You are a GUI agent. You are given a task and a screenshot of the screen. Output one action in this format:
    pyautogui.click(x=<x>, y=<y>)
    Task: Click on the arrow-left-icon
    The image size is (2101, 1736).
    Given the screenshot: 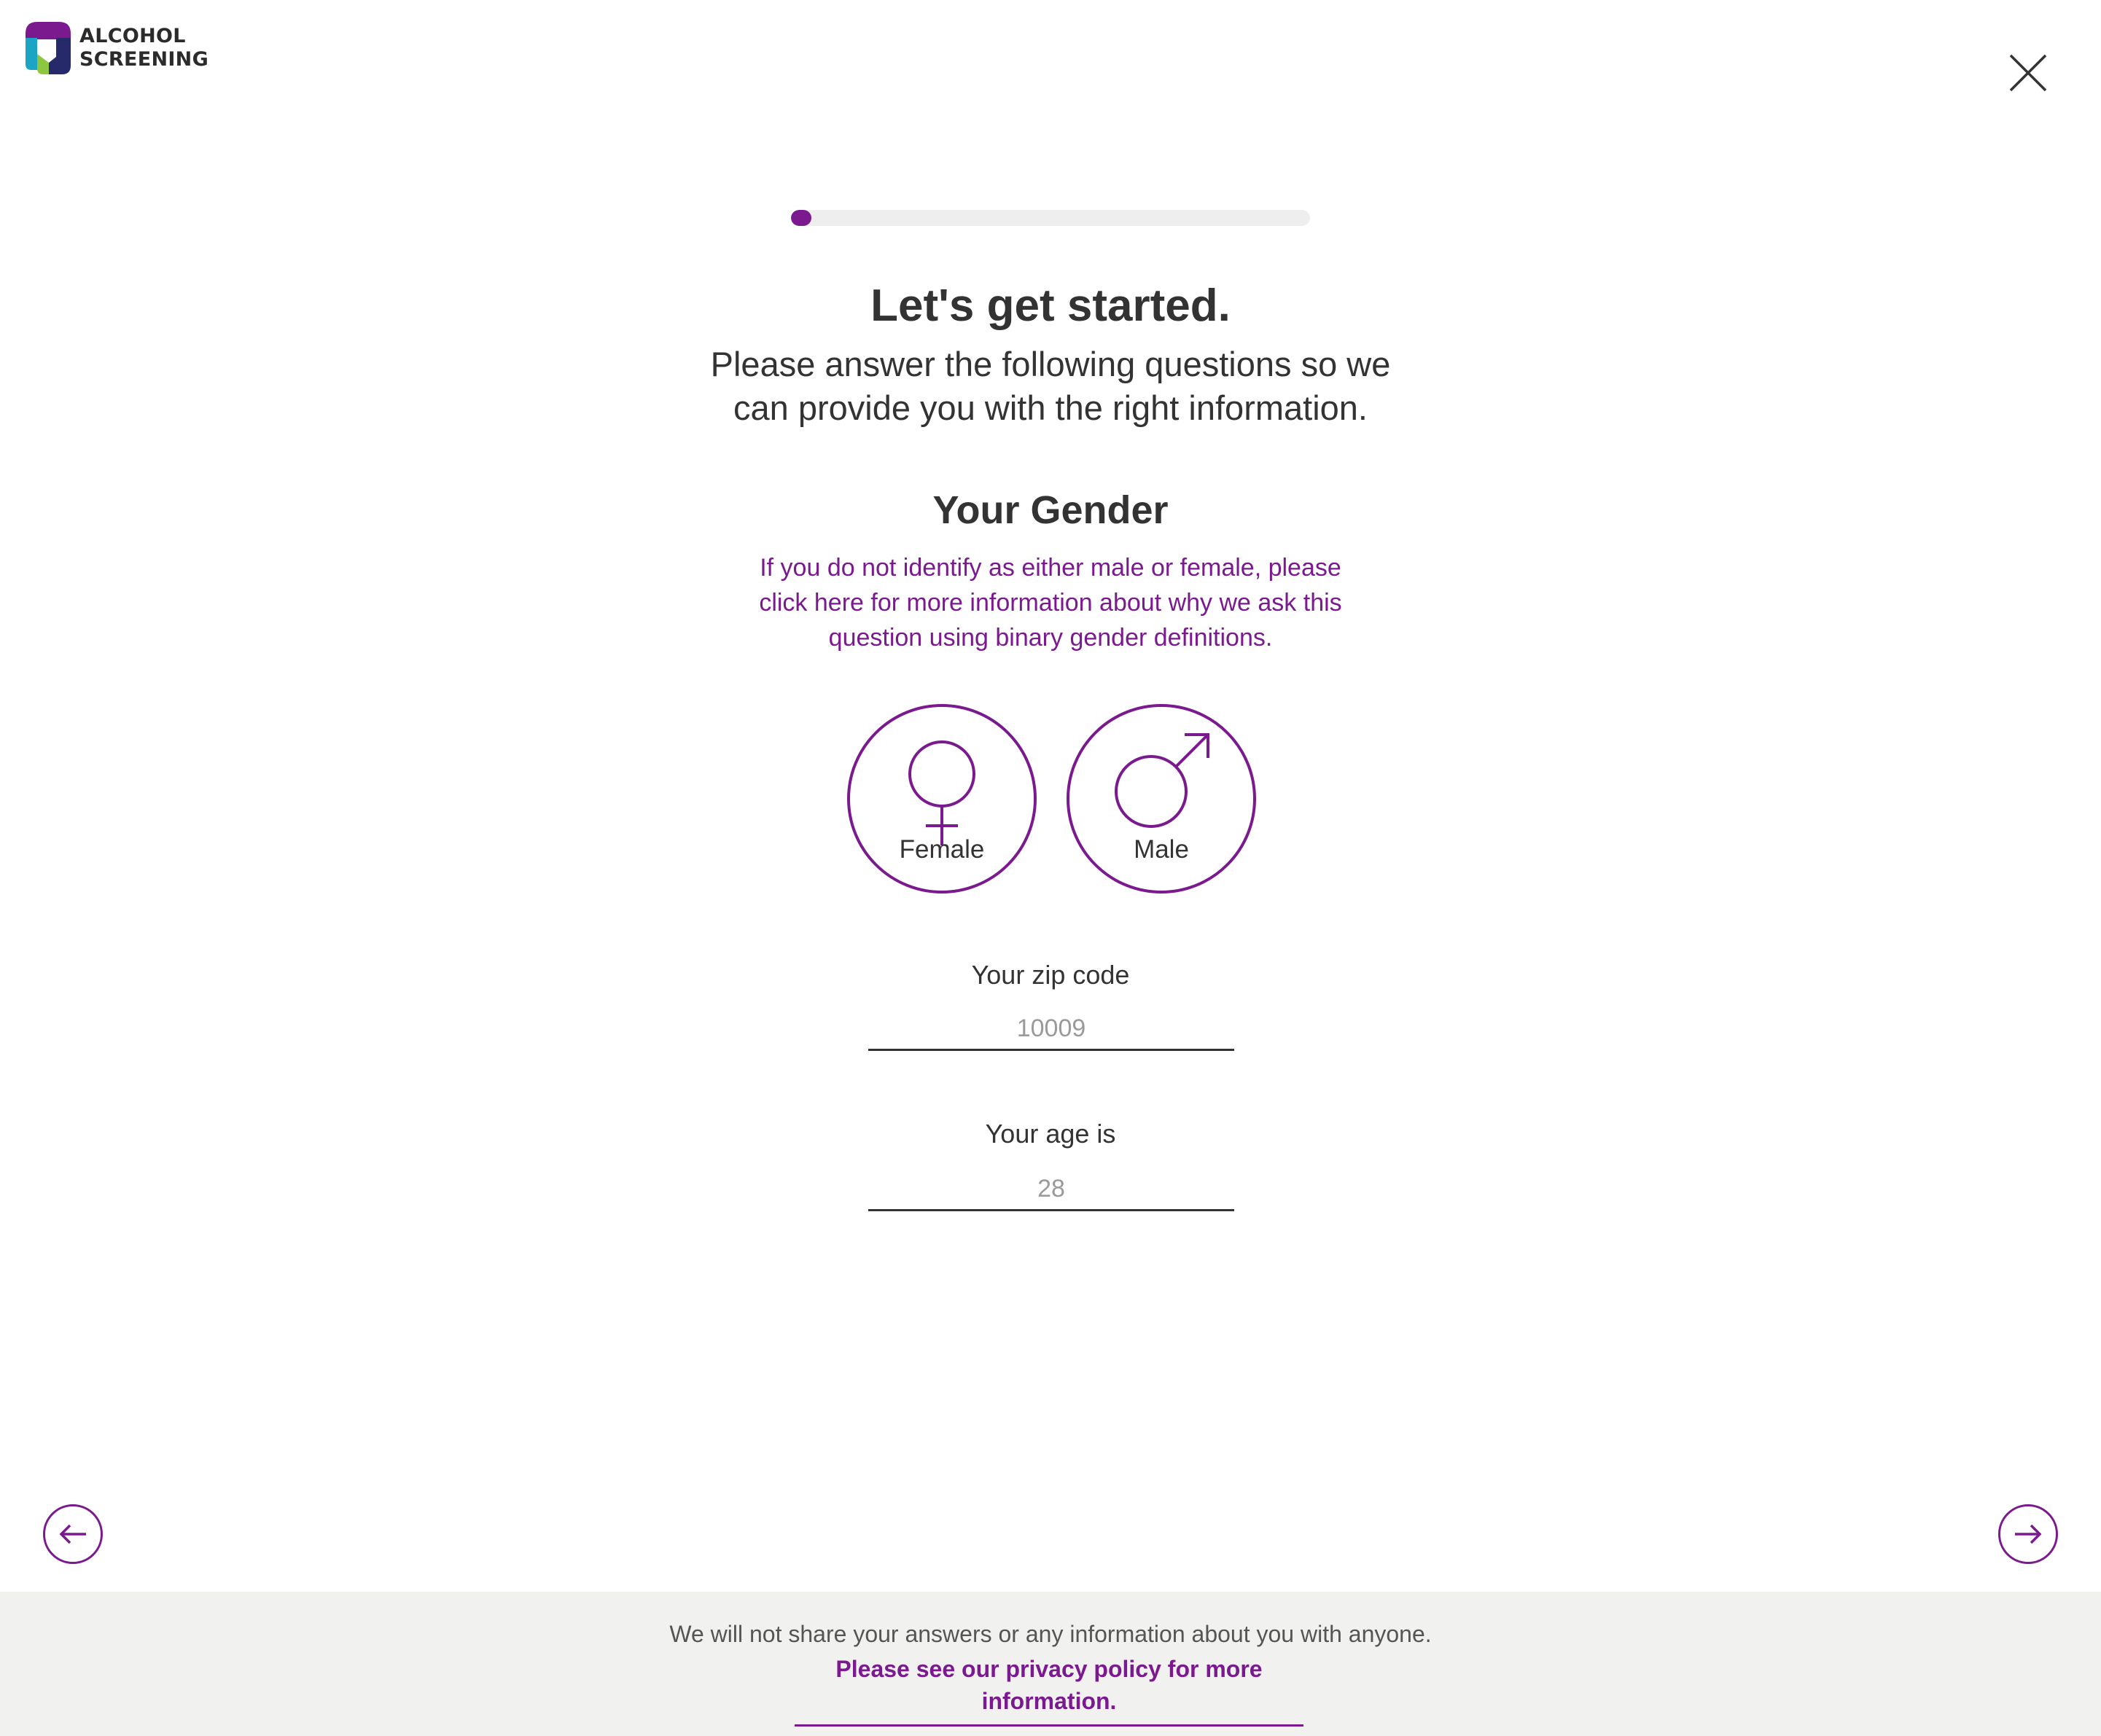 What is the action you would take?
    pyautogui.click(x=72, y=1534)
    